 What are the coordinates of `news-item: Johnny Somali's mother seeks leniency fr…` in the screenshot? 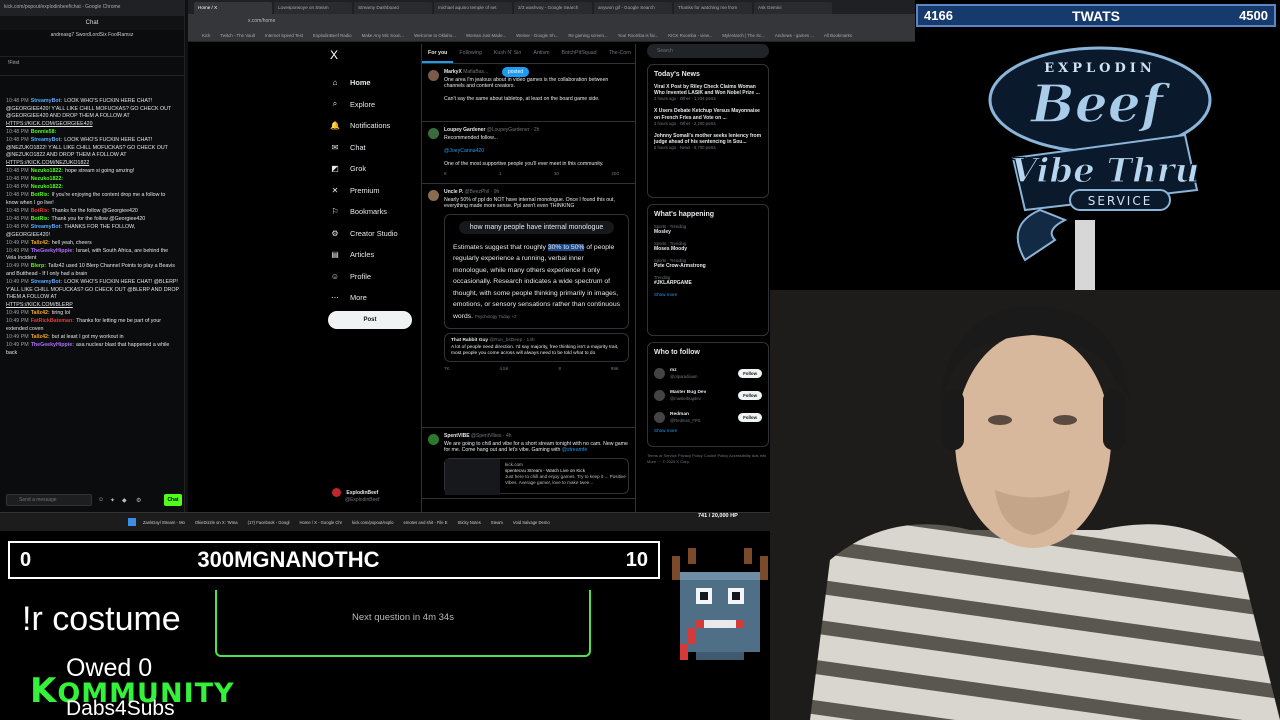 It's located at (708, 141).